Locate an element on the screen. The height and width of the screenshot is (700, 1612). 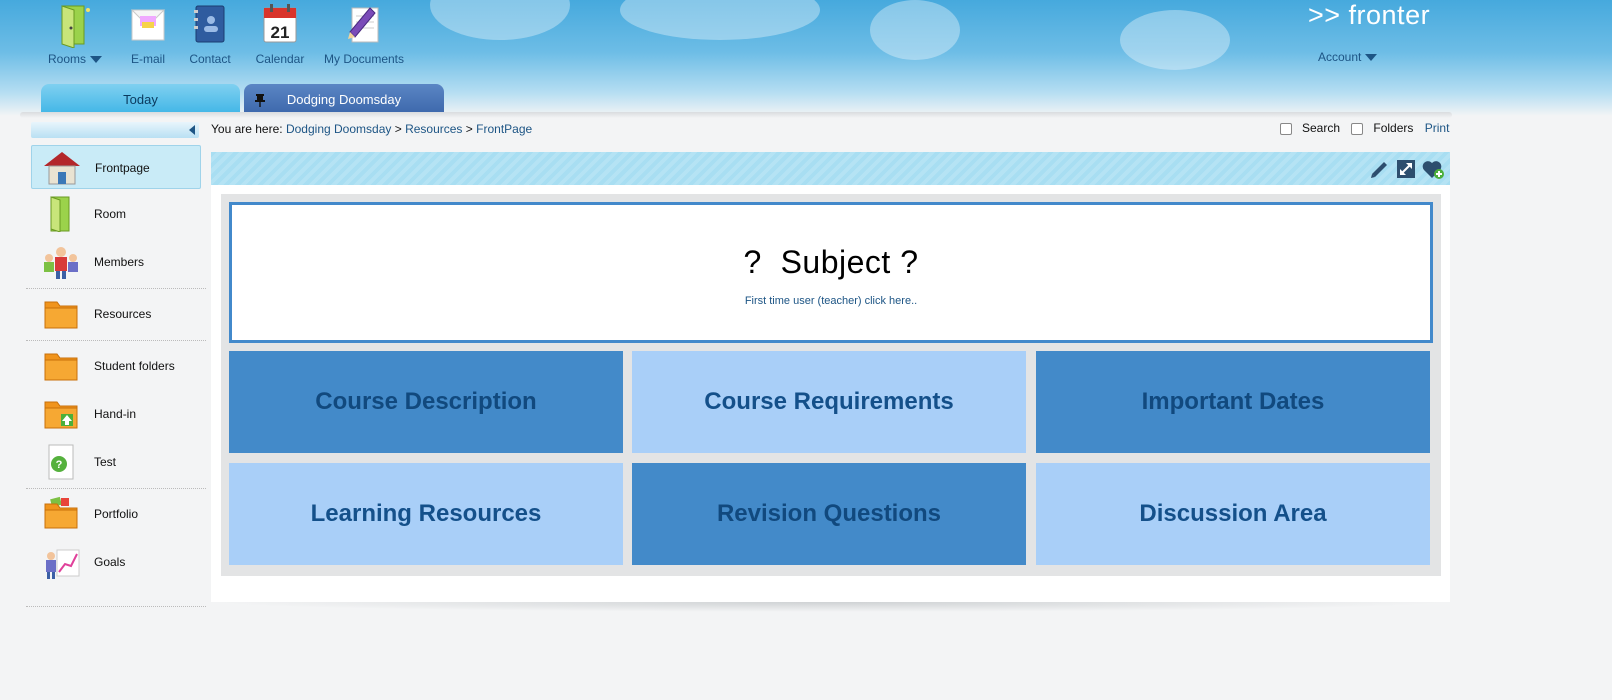
nav-calendar: 21 Calendar is located at coordinates (280, 35).